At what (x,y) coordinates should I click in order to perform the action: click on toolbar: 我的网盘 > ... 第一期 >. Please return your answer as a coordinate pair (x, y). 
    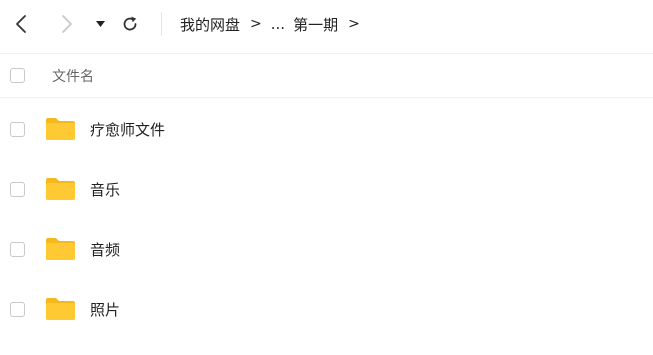
    Looking at the image, I should click on (326, 23).